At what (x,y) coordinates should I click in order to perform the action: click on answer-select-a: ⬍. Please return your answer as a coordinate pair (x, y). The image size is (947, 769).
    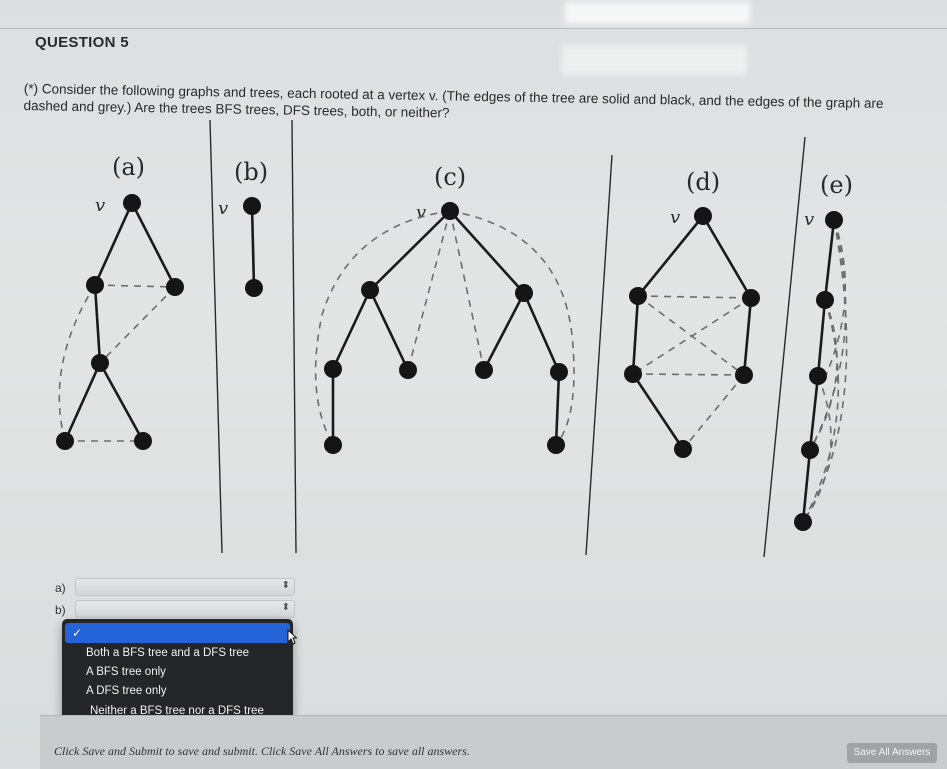
    Looking at the image, I should click on (185, 587).